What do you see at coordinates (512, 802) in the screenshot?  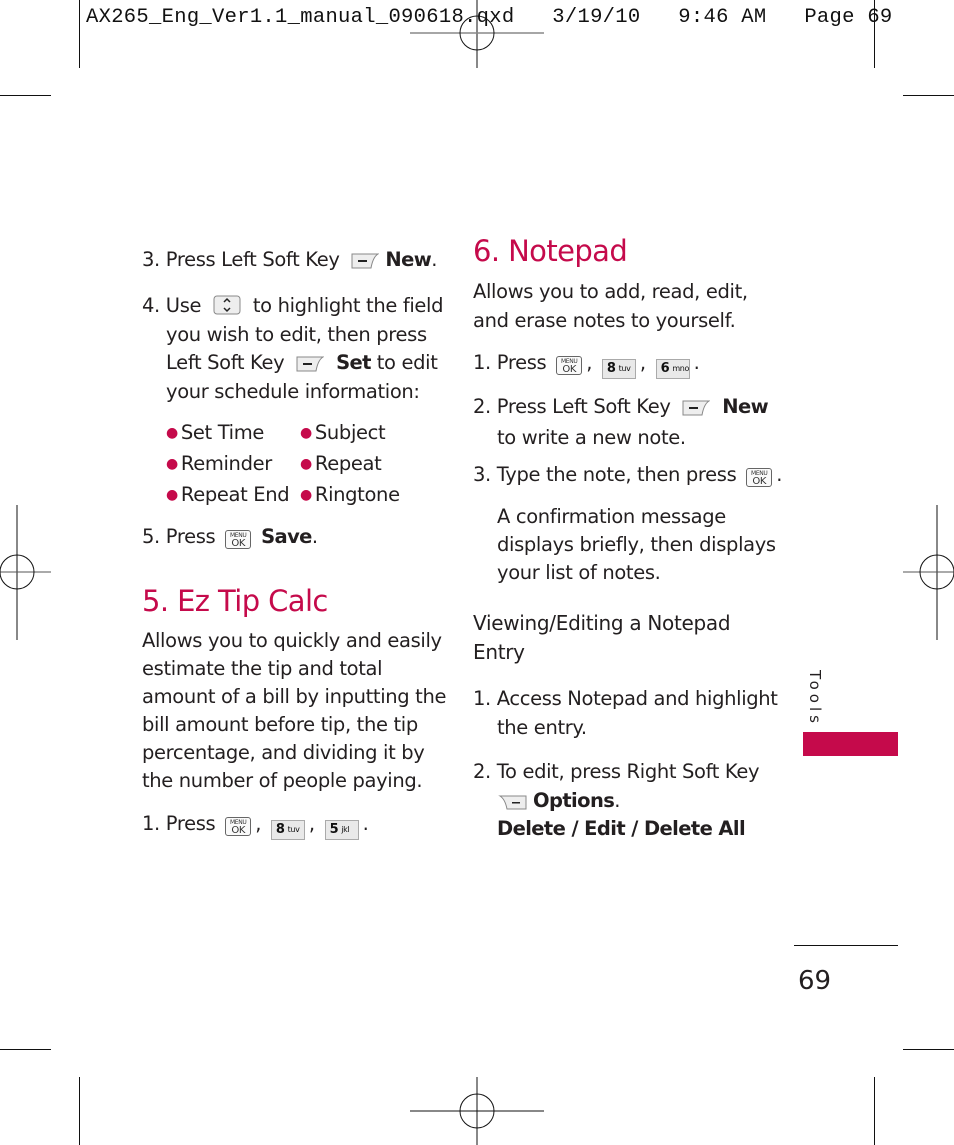 I see `right-soft-key-icon` at bounding box center [512, 802].